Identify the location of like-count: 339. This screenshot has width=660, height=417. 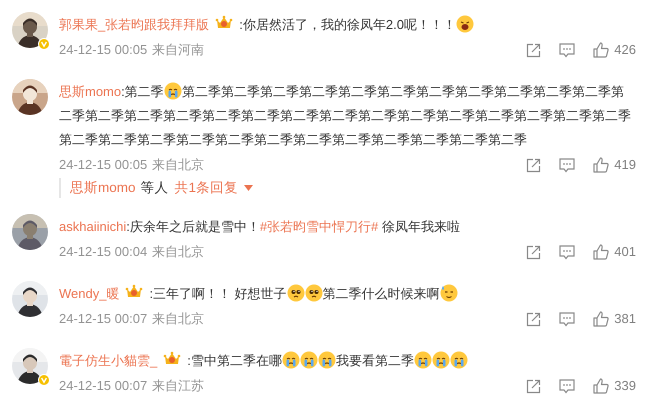
(625, 386).